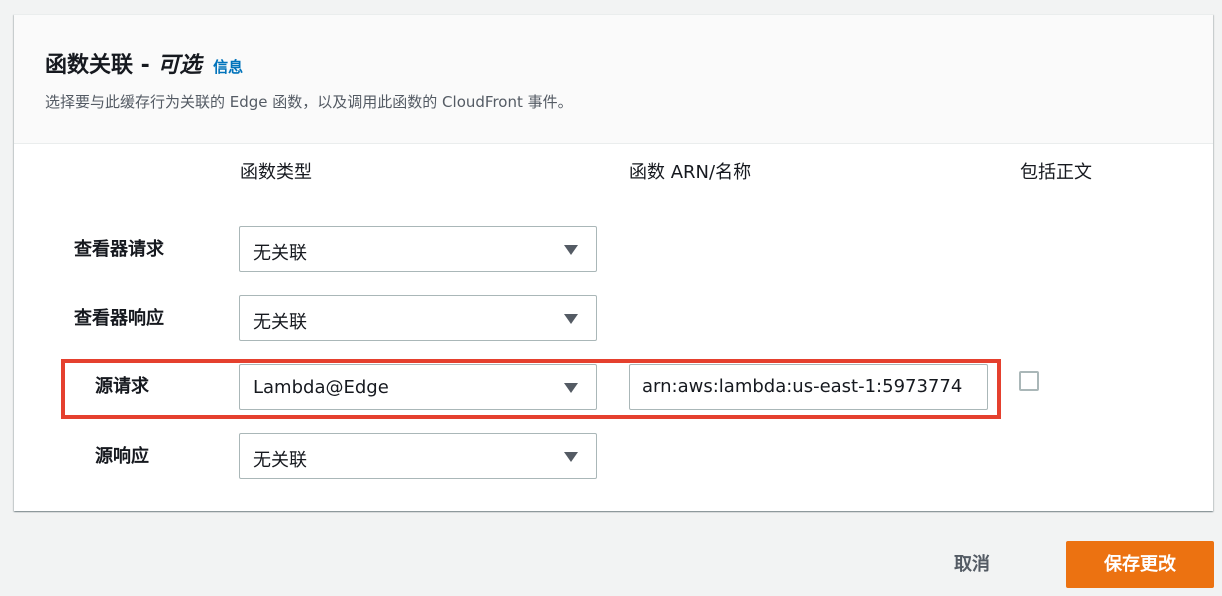  I want to click on origin-request-function-arn-input: arn:aws:lambda:us-east-1:5973774, so click(808, 387).